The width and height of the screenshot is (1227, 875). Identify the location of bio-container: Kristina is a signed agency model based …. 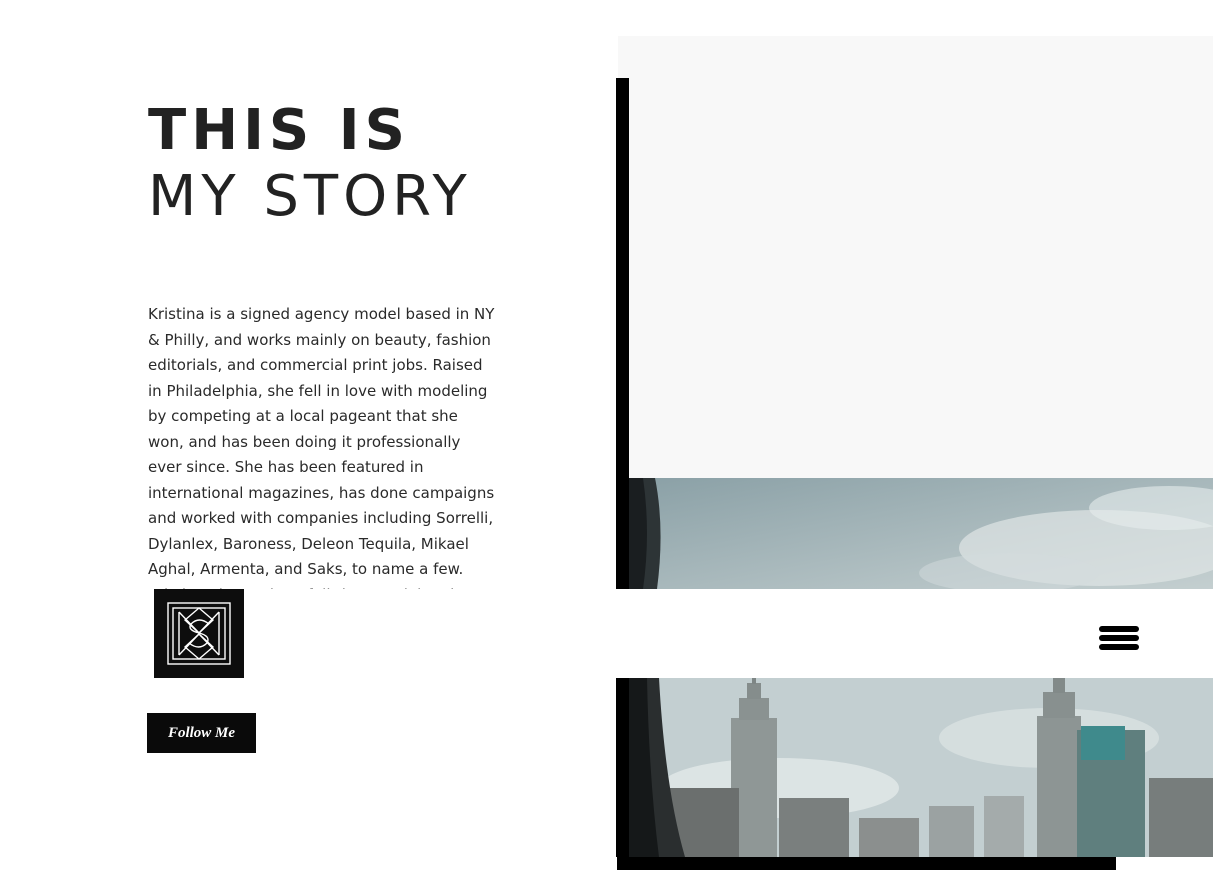
(323, 445).